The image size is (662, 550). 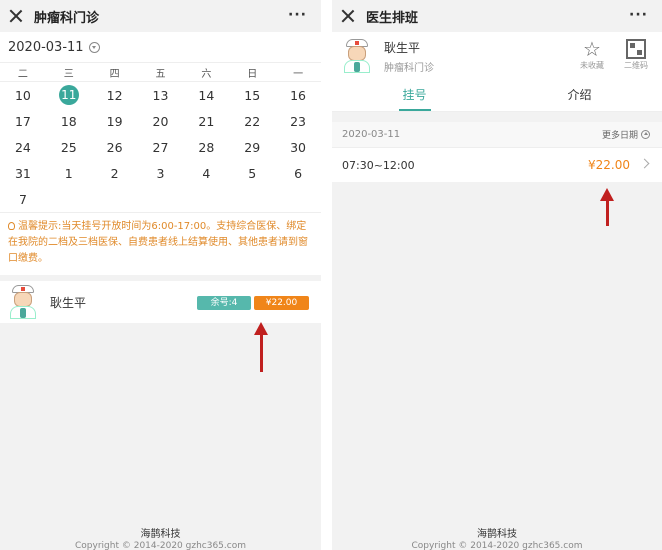 I want to click on calendar-day: 19, so click(x=115, y=121).